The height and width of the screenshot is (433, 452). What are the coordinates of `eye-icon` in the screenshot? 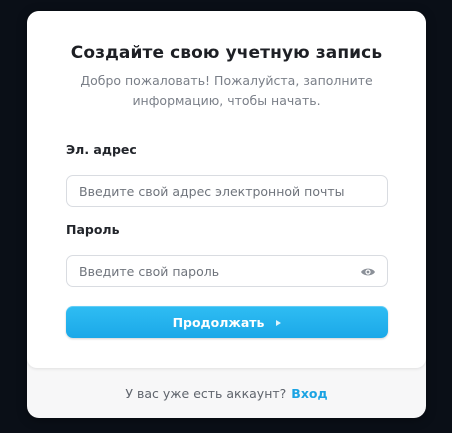 It's located at (368, 271).